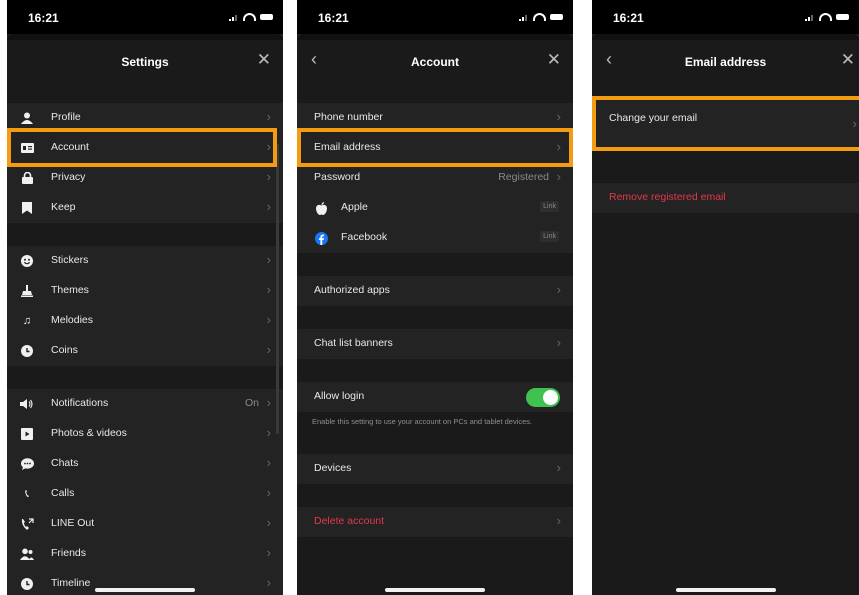 The image size is (859, 595). I want to click on settings-item-chats: Chats ›, so click(145, 464).